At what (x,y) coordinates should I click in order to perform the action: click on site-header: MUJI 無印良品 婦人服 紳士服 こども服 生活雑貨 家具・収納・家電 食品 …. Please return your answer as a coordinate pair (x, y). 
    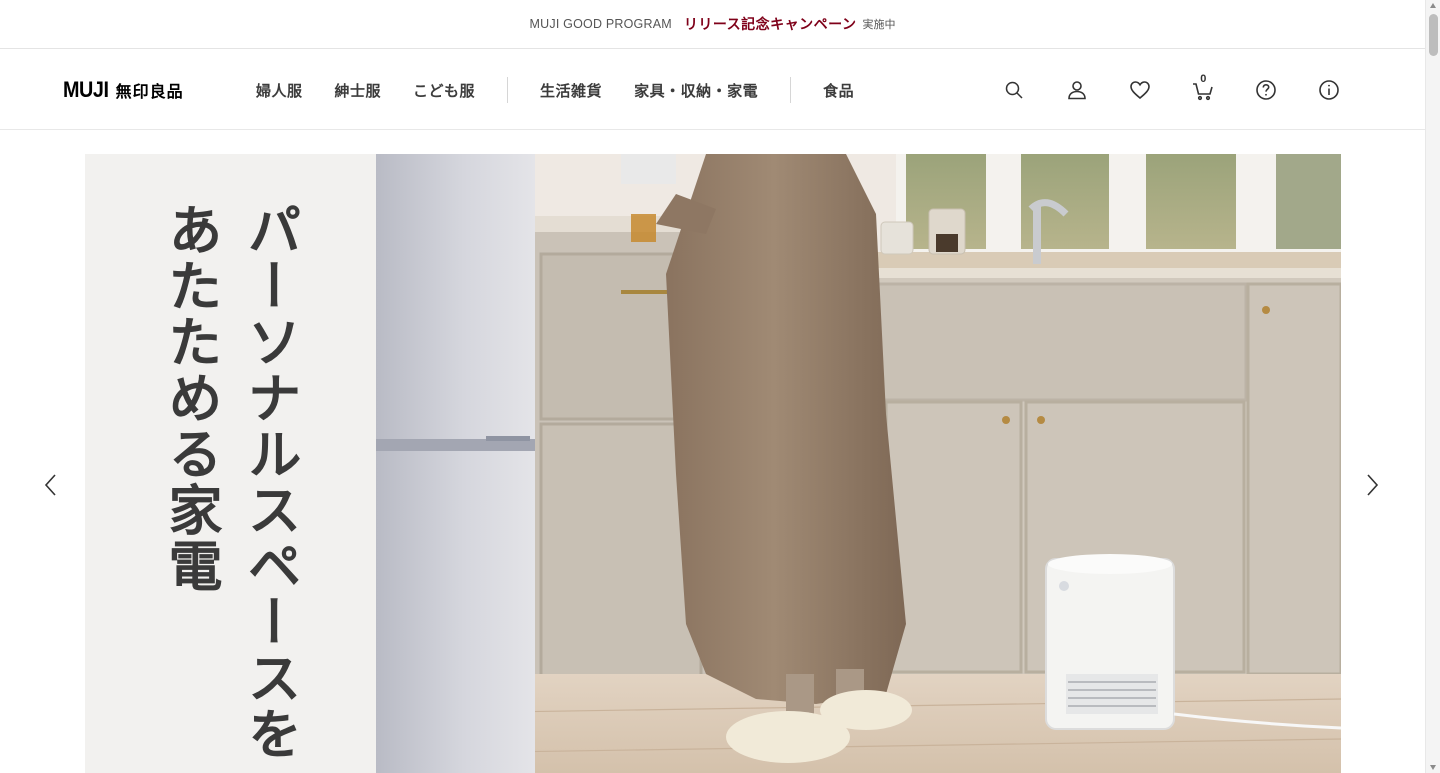
    Looking at the image, I should click on (712, 90).